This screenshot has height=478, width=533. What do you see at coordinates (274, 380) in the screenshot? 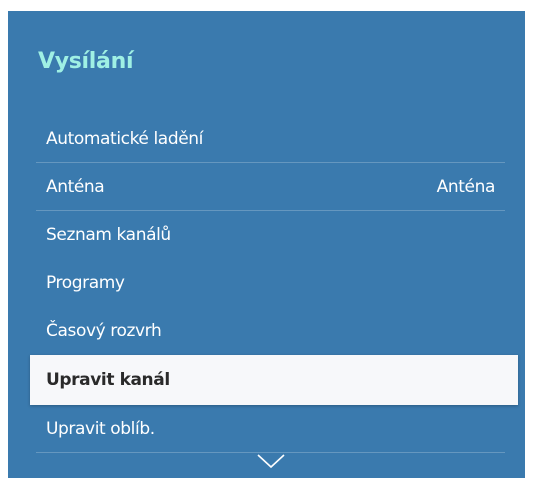
I see `menu-item-edit-channel: Upravit kanál` at bounding box center [274, 380].